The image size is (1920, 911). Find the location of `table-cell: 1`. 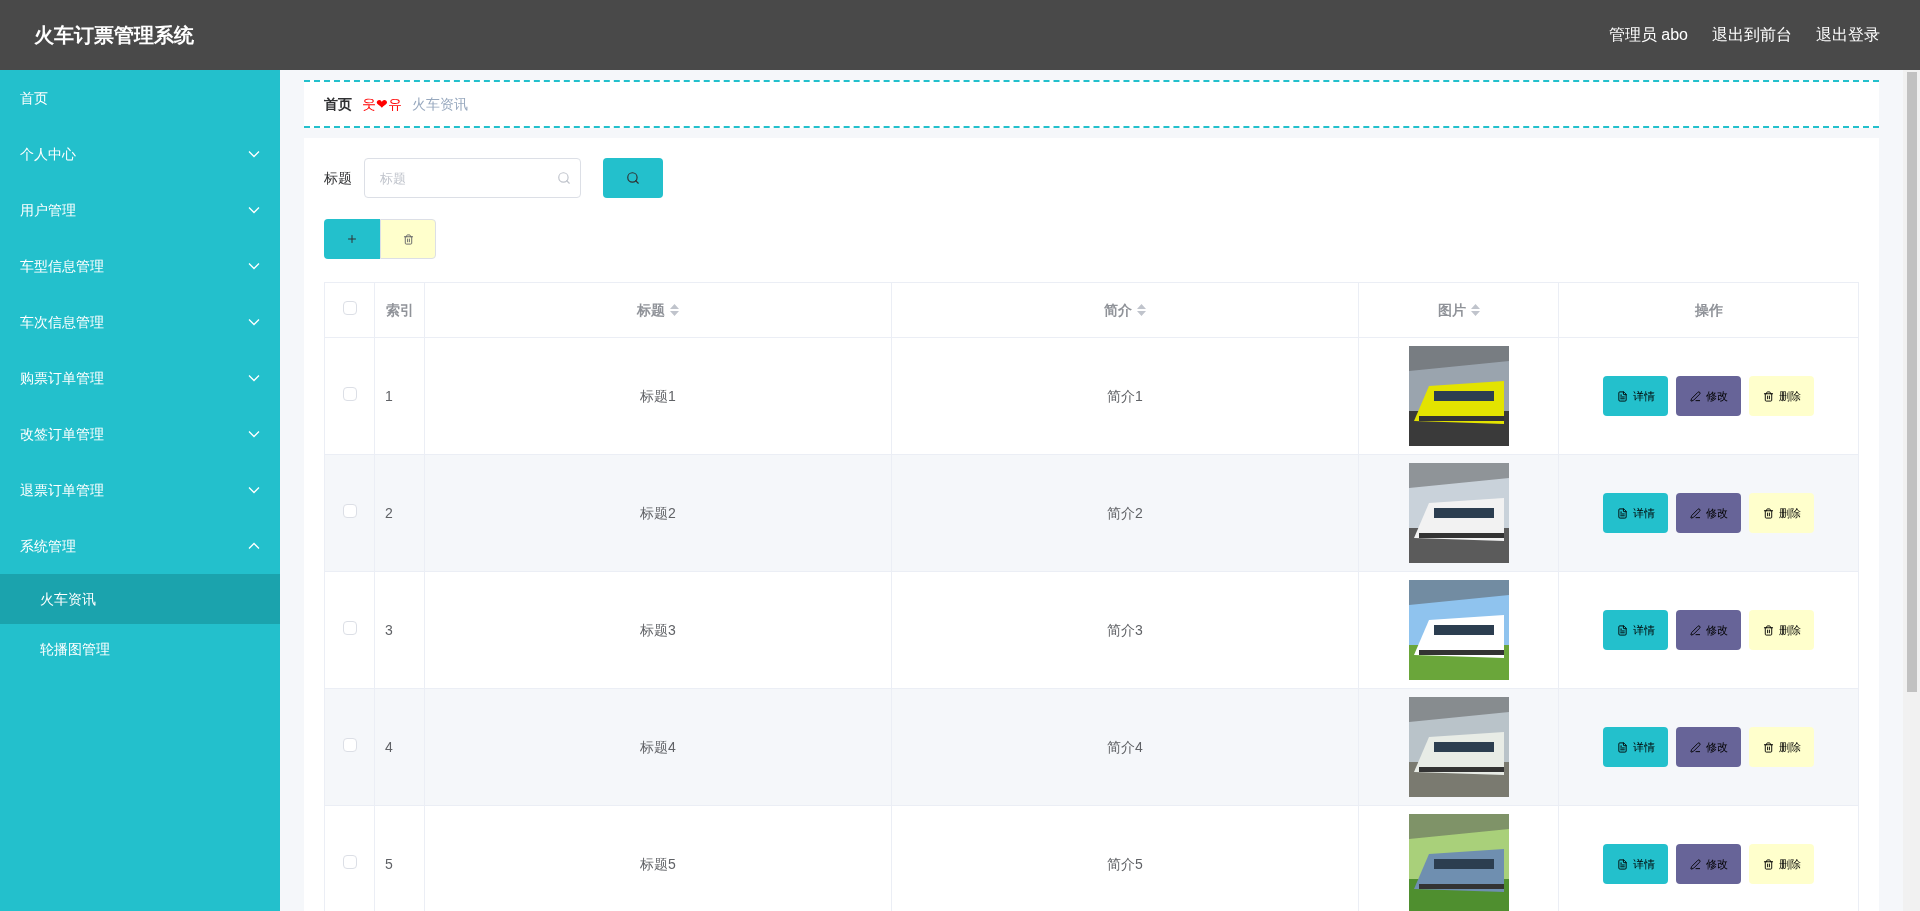

table-cell: 1 is located at coordinates (389, 395).